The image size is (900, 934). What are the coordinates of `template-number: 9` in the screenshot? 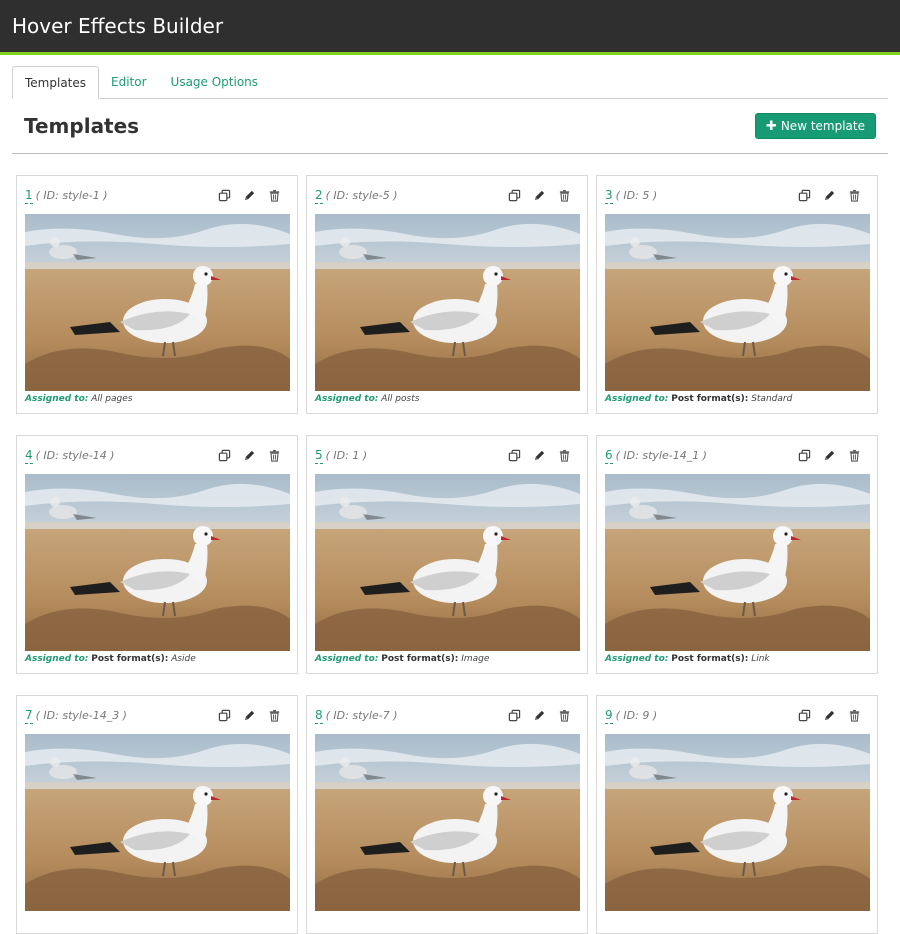 It's located at (609, 716).